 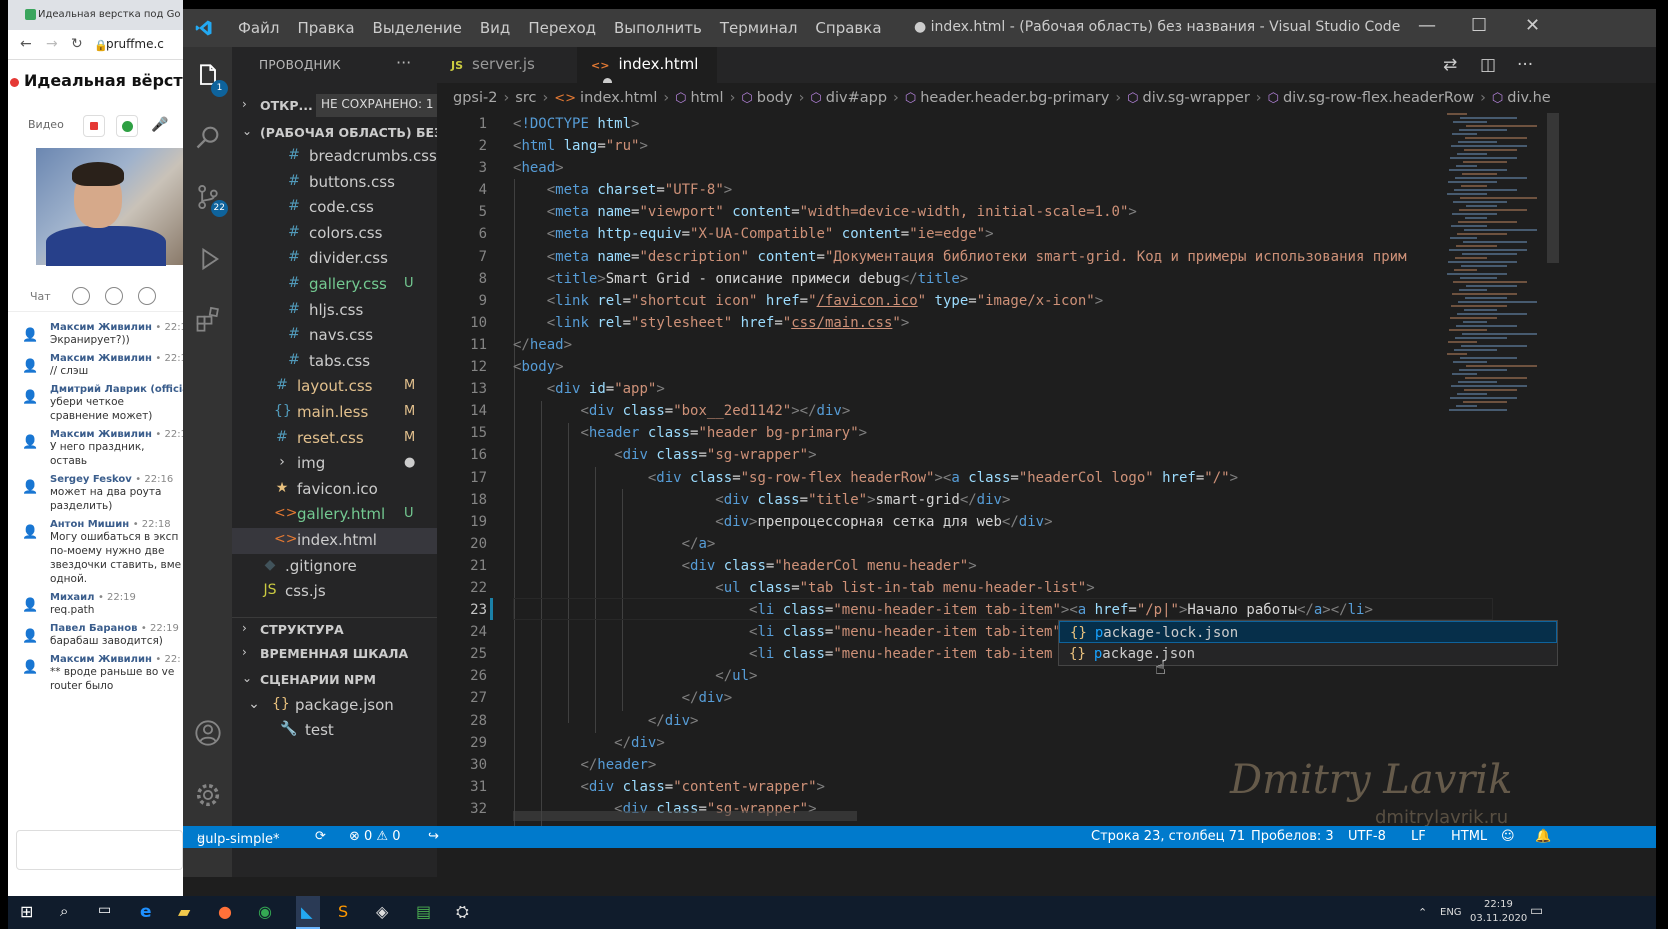 I want to click on minimize-icon: —, so click(x=1427, y=25).